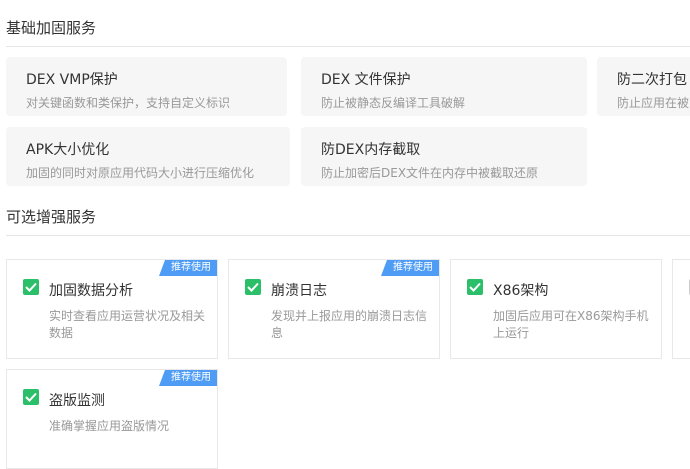 This screenshot has width=690, height=469. I want to click on basic-card-title: APK大小优化, so click(68, 150).